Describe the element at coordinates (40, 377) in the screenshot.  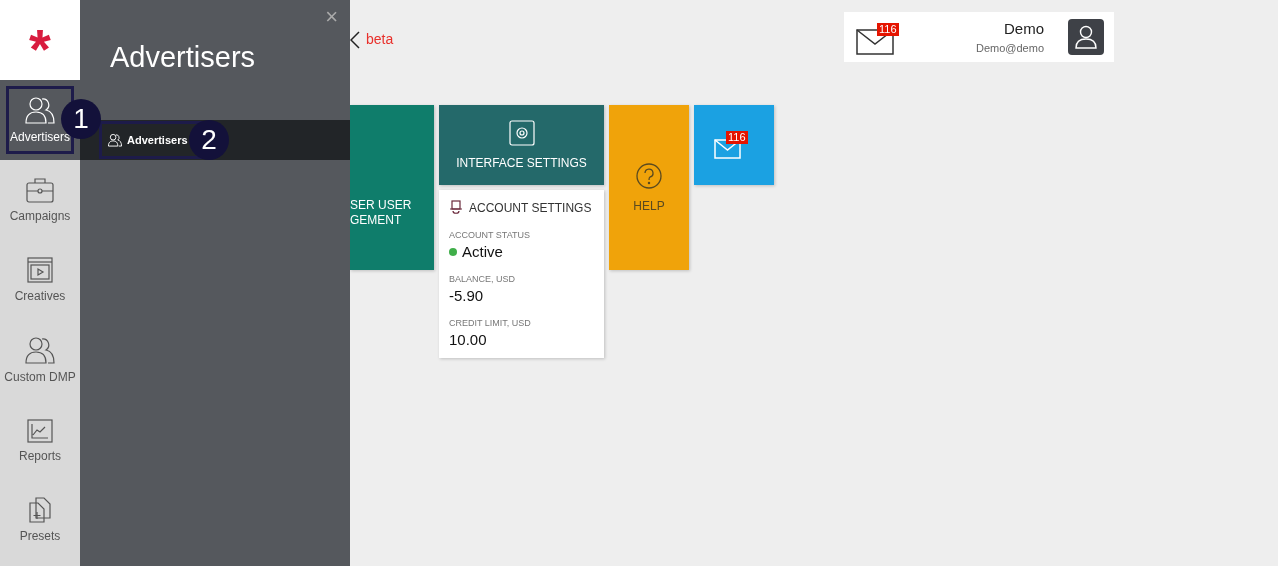
I see `nav-label: Custom DMP` at that location.